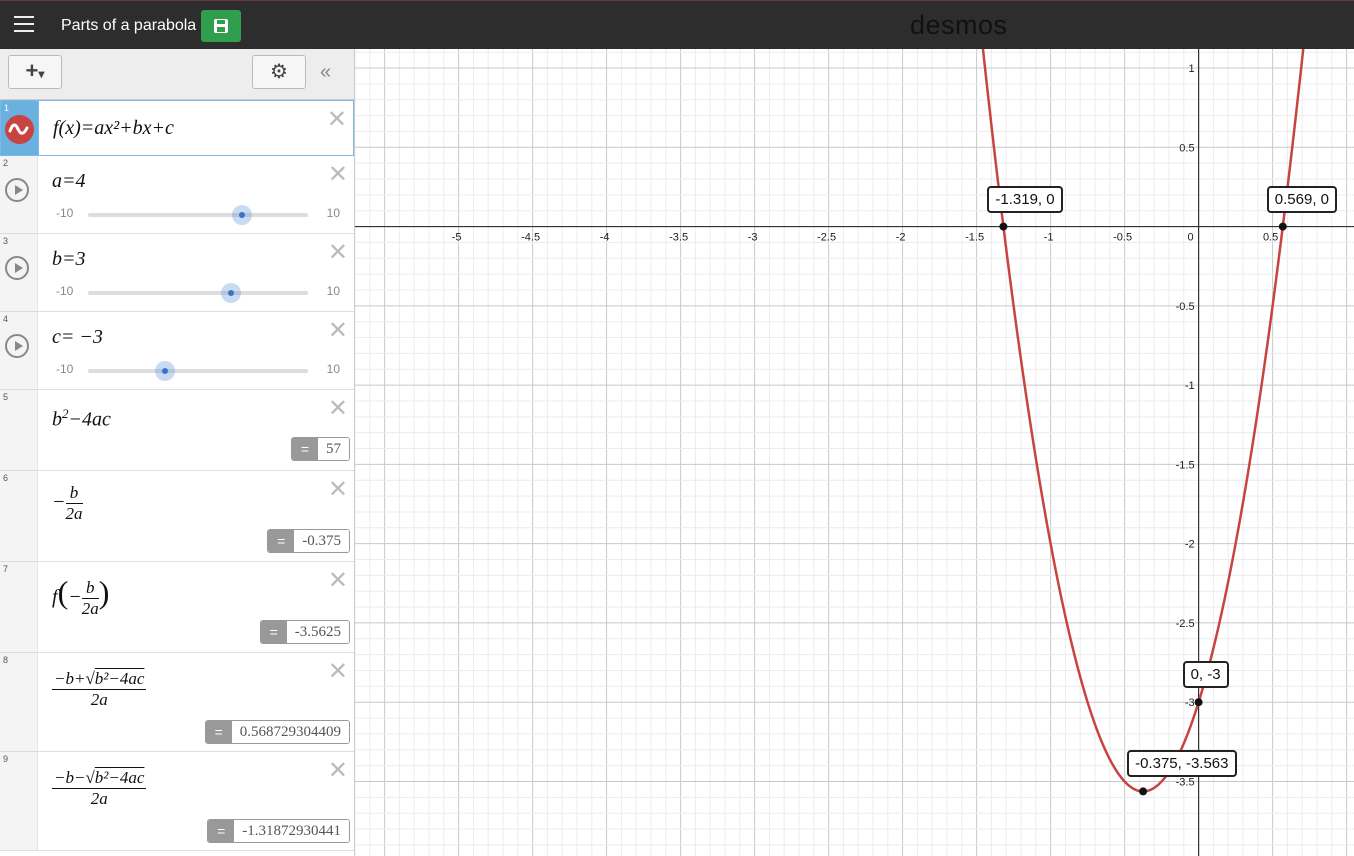 The width and height of the screenshot is (1354, 856). I want to click on expression-input: f(− b 2a), so click(80, 596).